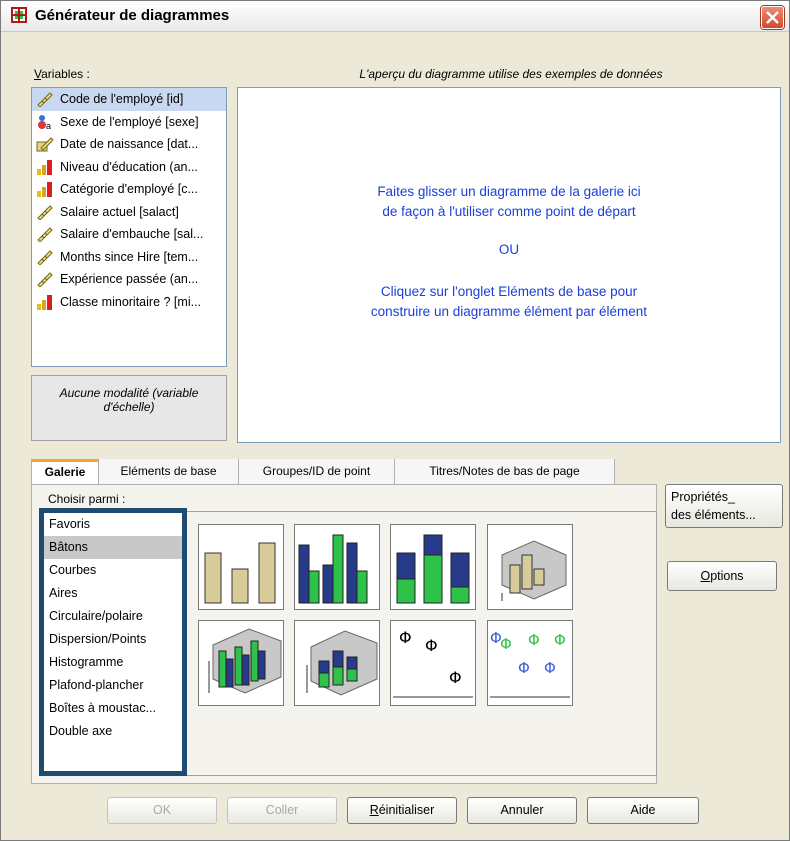 The width and height of the screenshot is (790, 841). Describe the element at coordinates (113, 570) in the screenshot. I see `chart-type-item: Courbes` at that location.